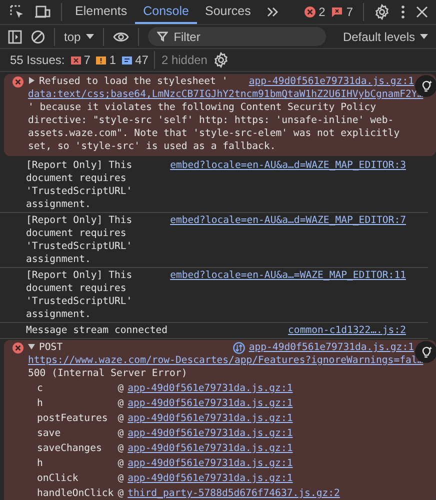 This screenshot has width=436, height=500. Describe the element at coordinates (288, 275) in the screenshot. I see `source-link: embed?locale=en-AU&a…=WAZE_MAP_EDITOR:11` at that location.